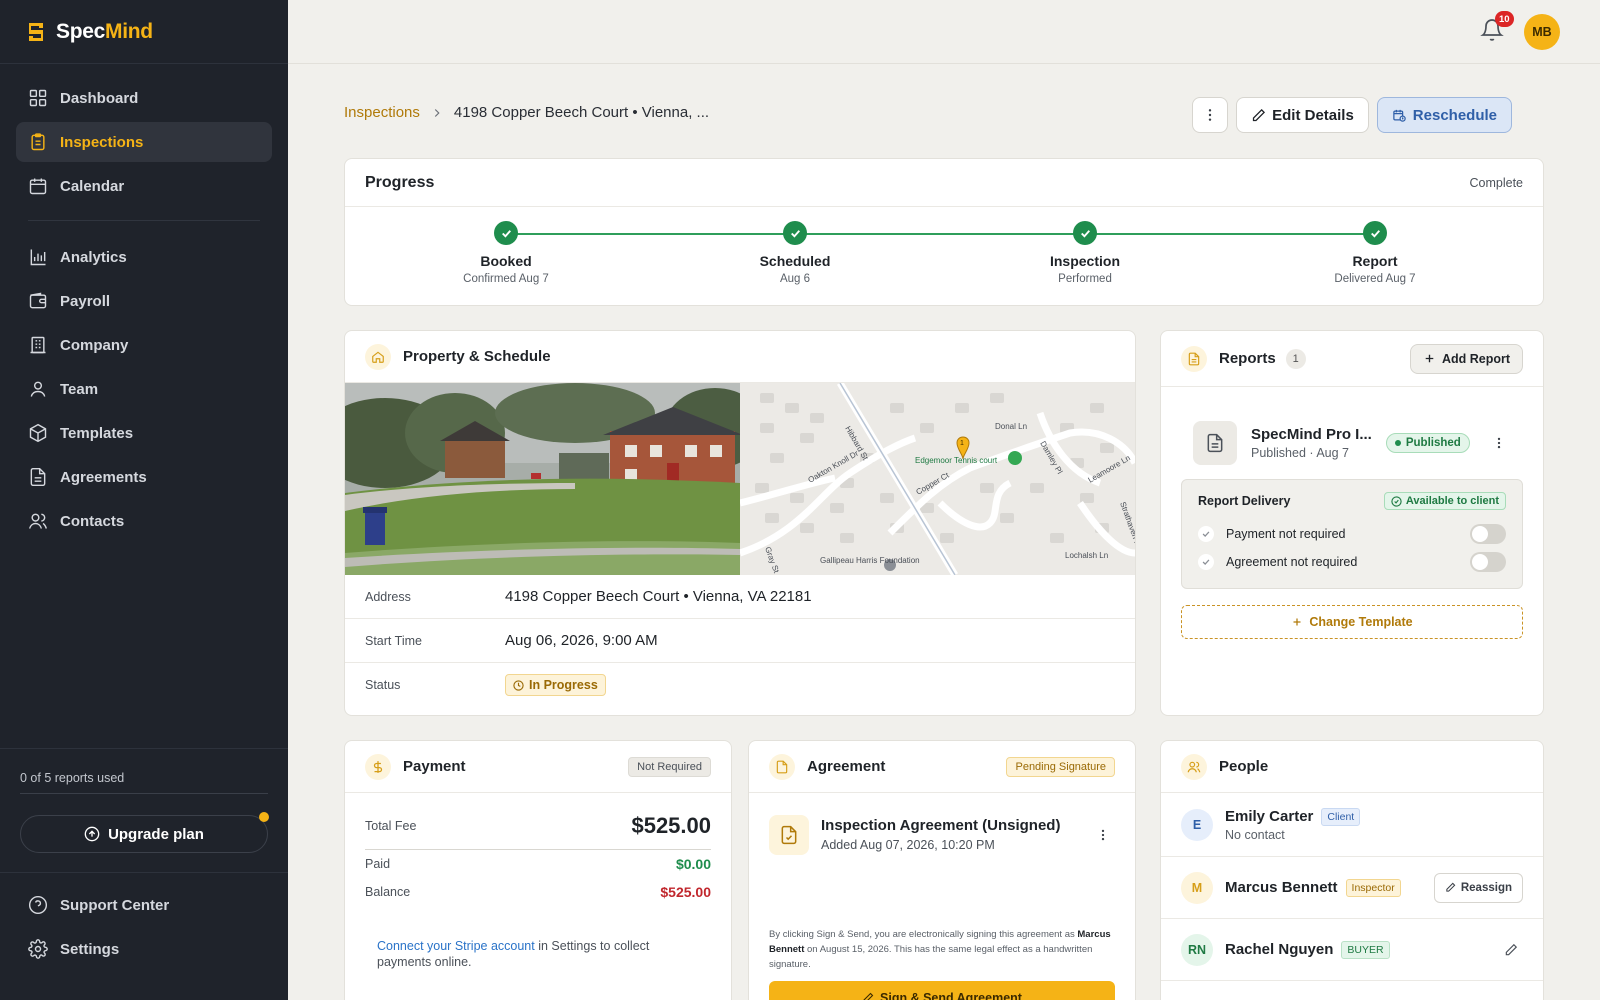 The height and width of the screenshot is (1000, 1600). What do you see at coordinates (104, 31) in the screenshot?
I see `brand-name: SpecMind` at bounding box center [104, 31].